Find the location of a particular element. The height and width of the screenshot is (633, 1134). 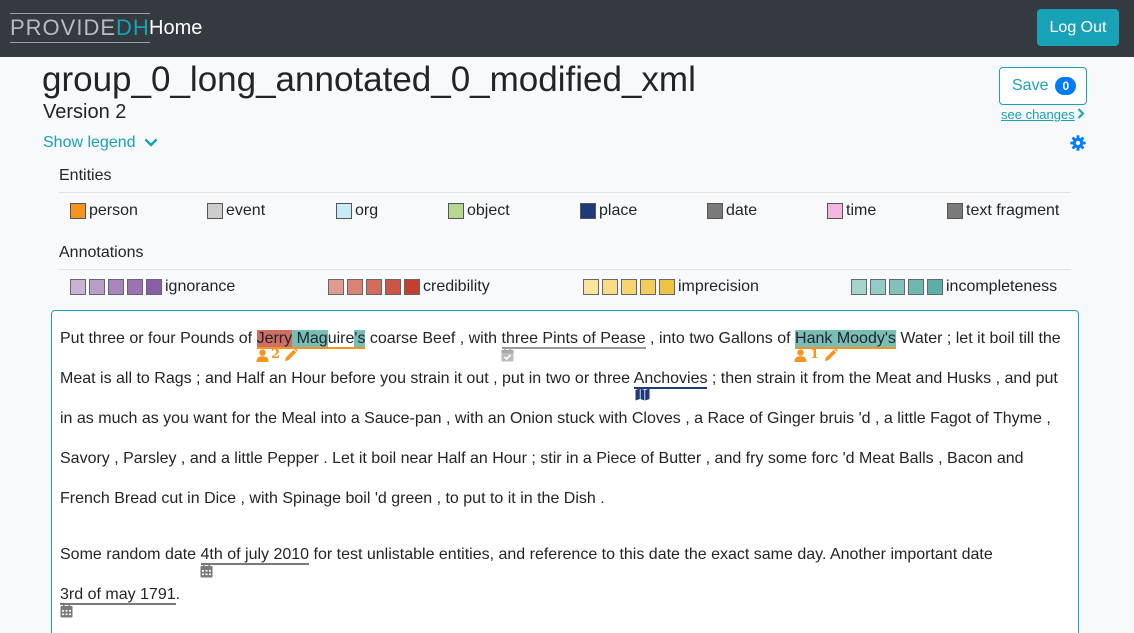

save-count-badge: 0 is located at coordinates (1066, 86).